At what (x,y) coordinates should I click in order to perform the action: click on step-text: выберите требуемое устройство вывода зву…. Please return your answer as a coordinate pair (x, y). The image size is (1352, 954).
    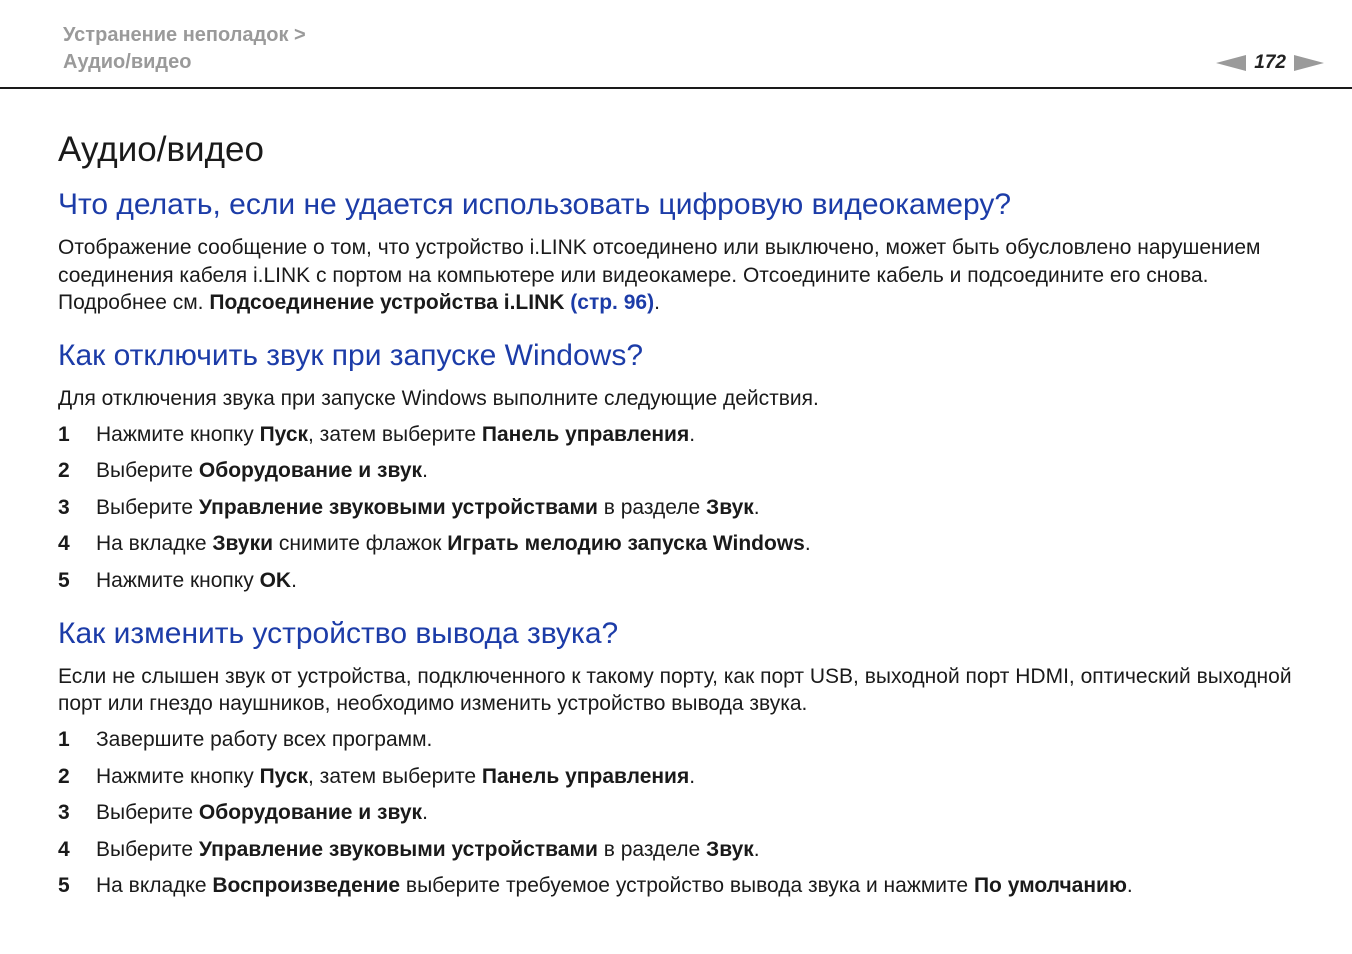
    Looking at the image, I should click on (687, 885).